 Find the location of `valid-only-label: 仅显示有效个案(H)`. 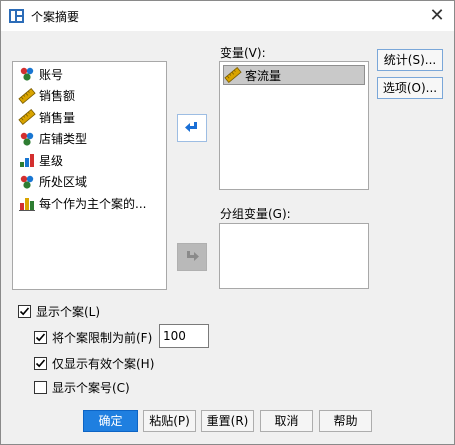

valid-only-label: 仅显示有效个案(H) is located at coordinates (103, 364).